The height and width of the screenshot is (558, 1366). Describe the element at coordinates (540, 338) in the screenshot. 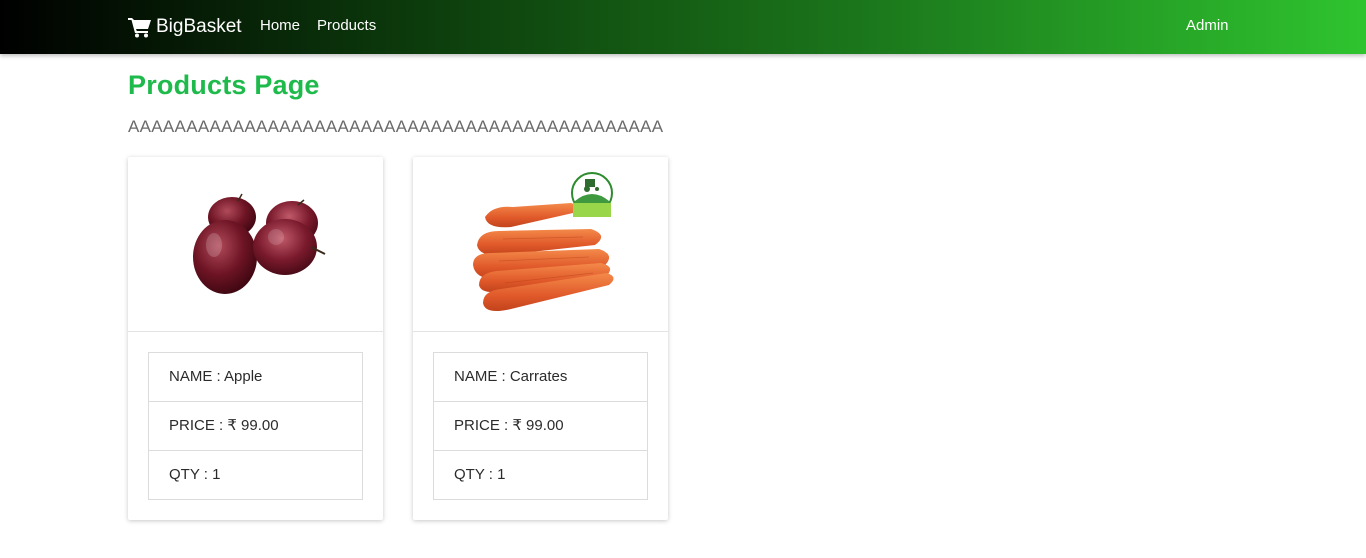

I see `product-card: NAME : Carrates PRICE : ₹ 99.00 QTY : 1` at that location.